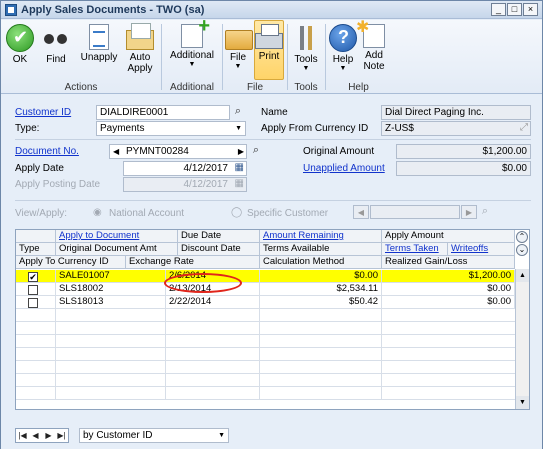  I want to click on realized-gain-loss-header: Realized Gain/Loss, so click(448, 262).